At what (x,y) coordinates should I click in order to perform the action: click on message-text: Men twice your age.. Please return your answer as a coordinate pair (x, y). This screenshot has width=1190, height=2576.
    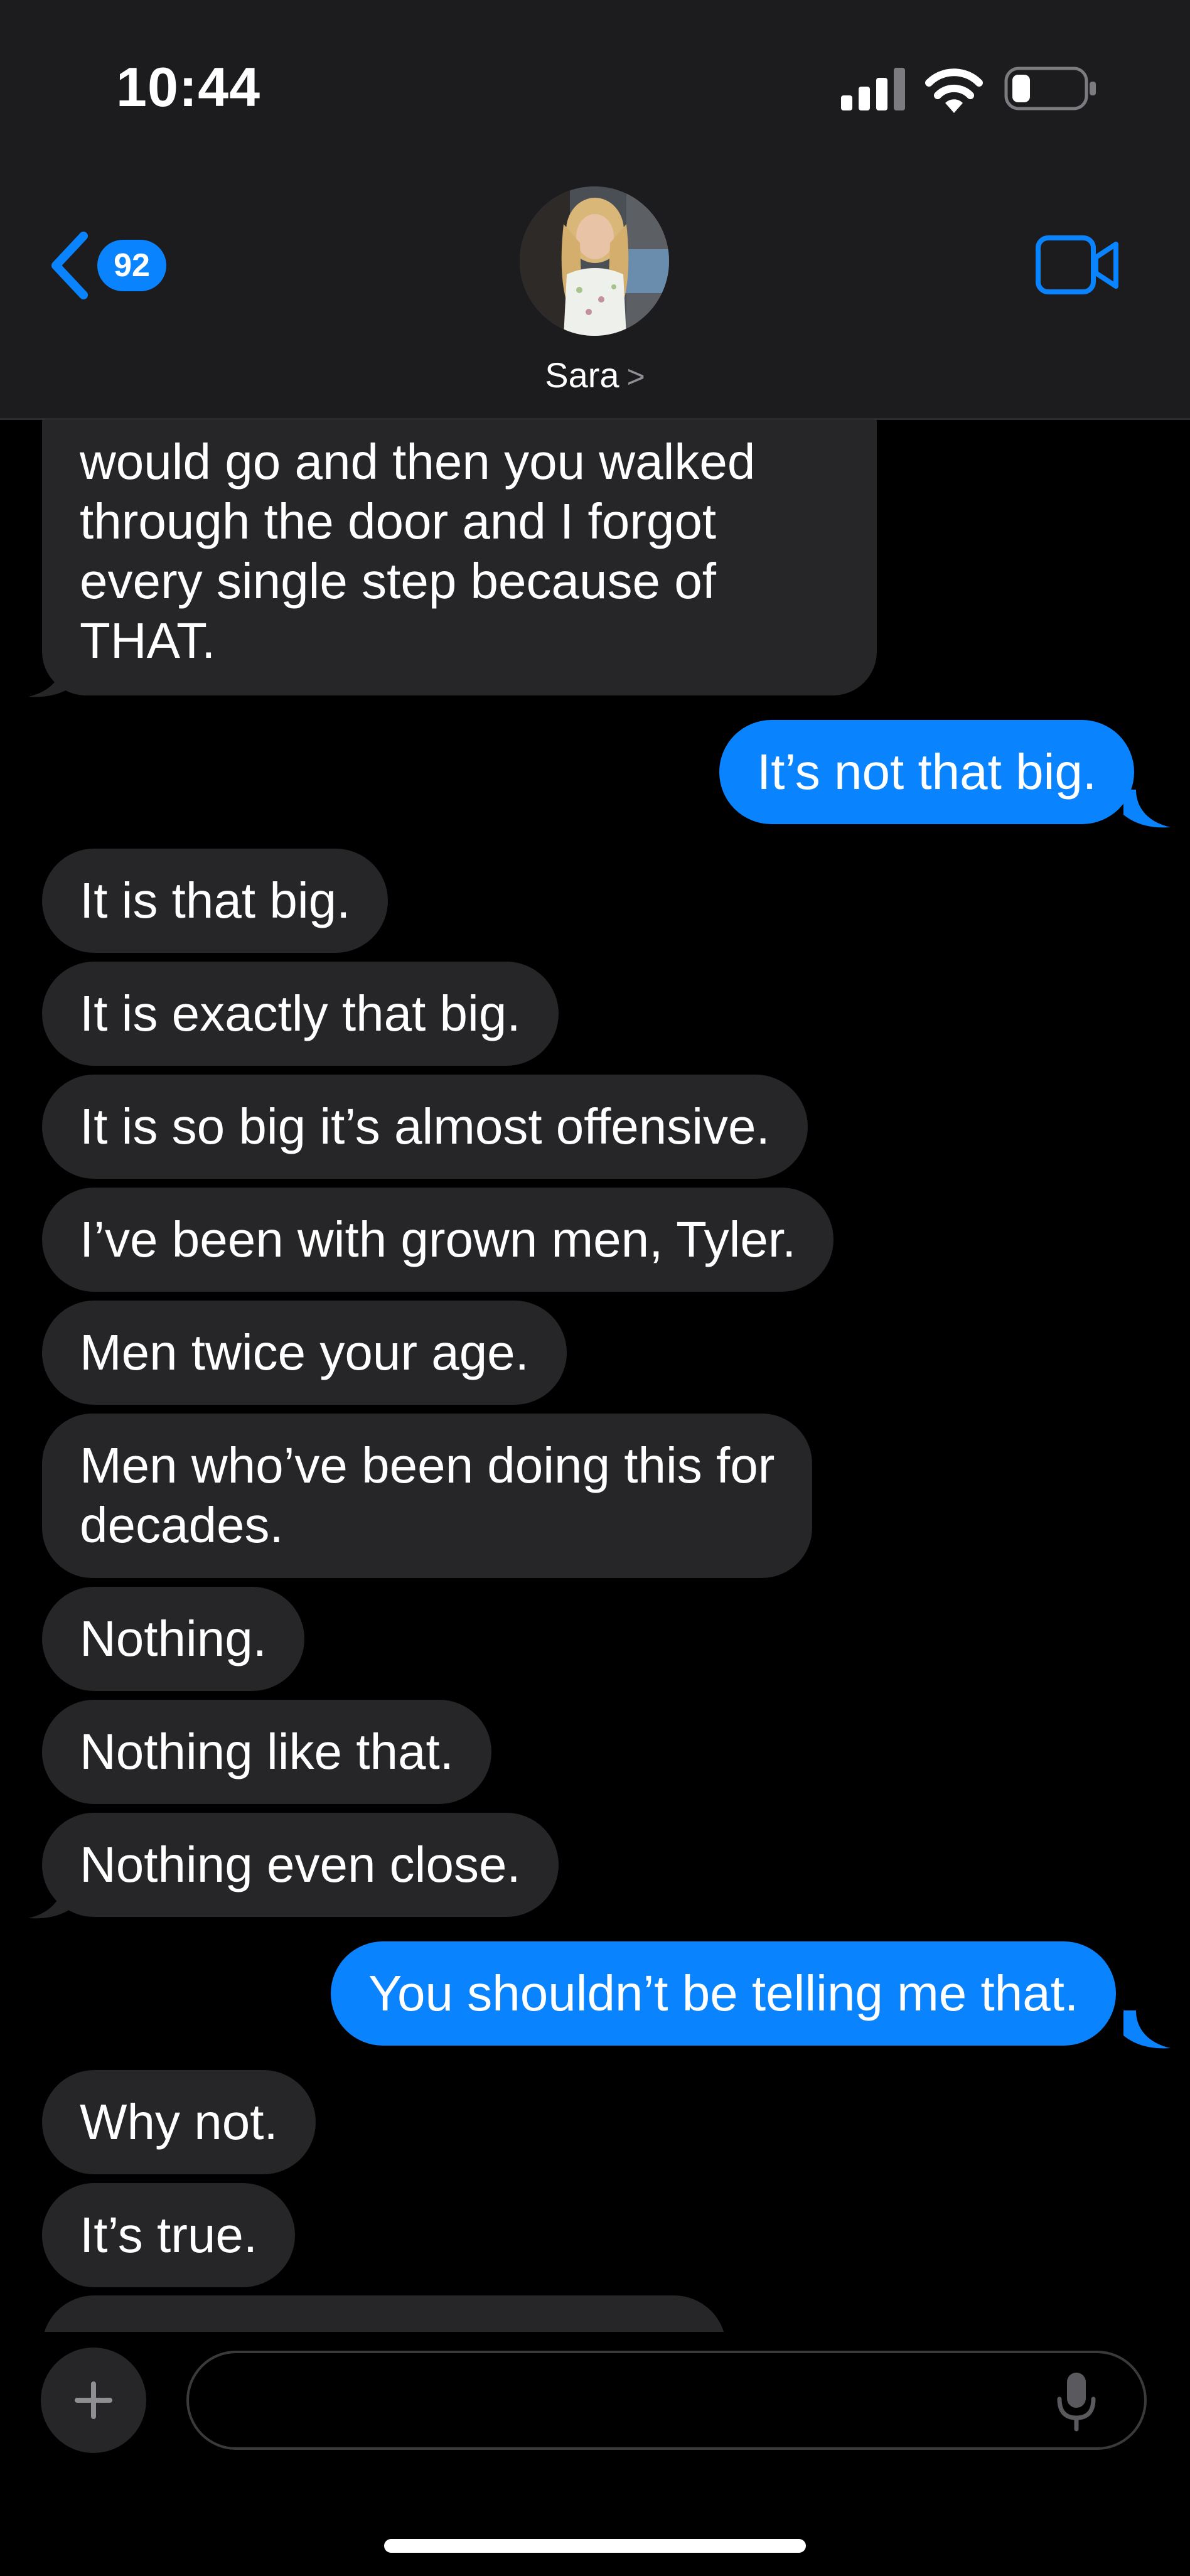
    Looking at the image, I should click on (304, 1352).